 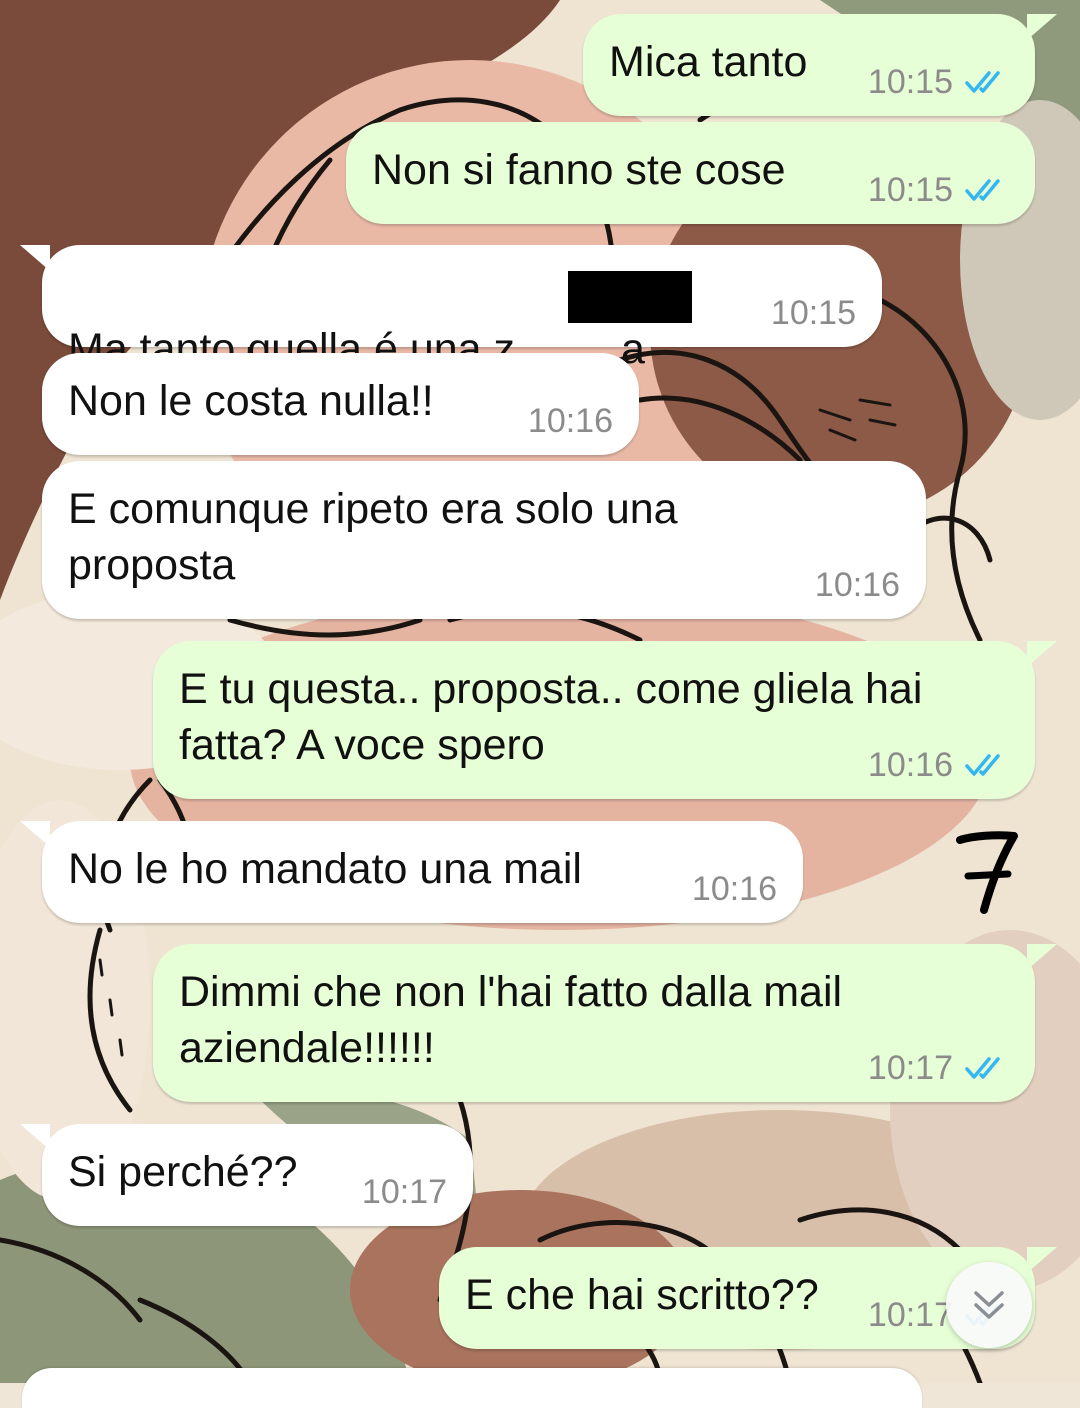 I want to click on message-text: Non si fanno ste cose, so click(x=579, y=170).